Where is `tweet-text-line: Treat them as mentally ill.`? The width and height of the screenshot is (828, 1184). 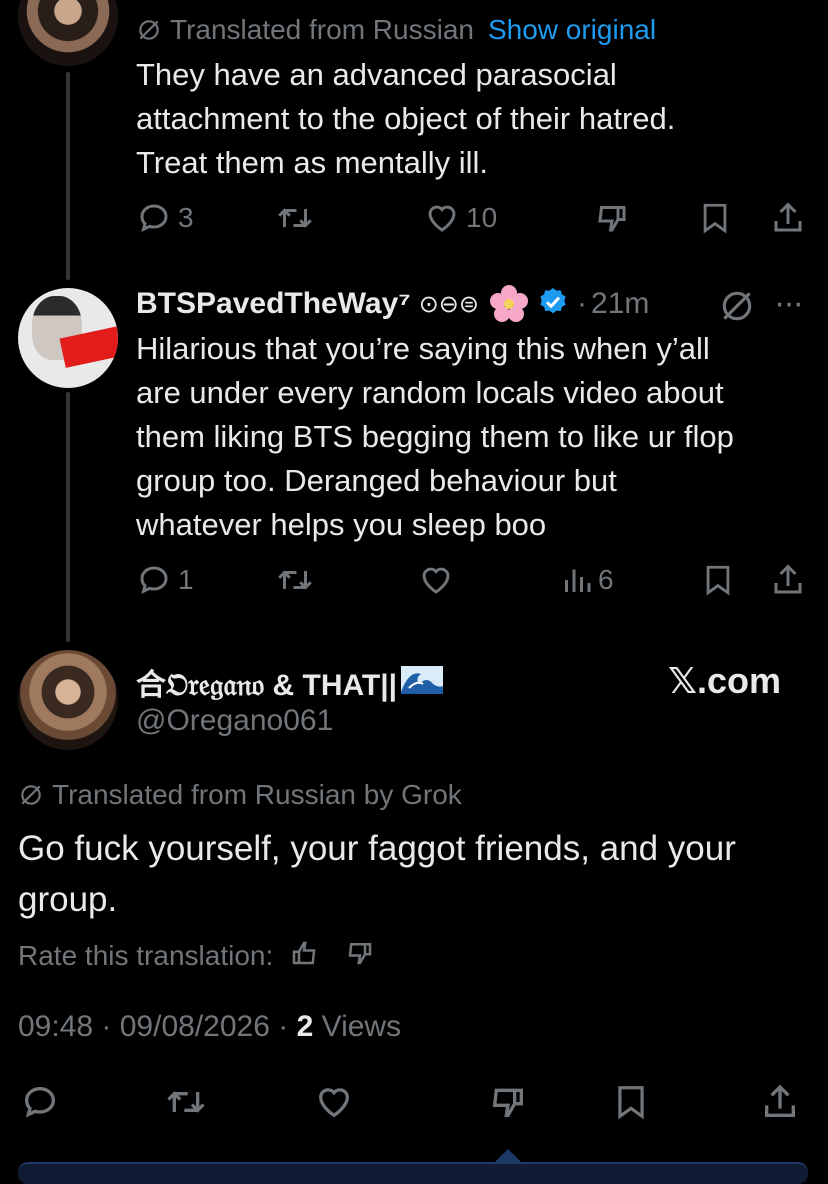
tweet-text-line: Treat them as mentally ill. is located at coordinates (312, 162).